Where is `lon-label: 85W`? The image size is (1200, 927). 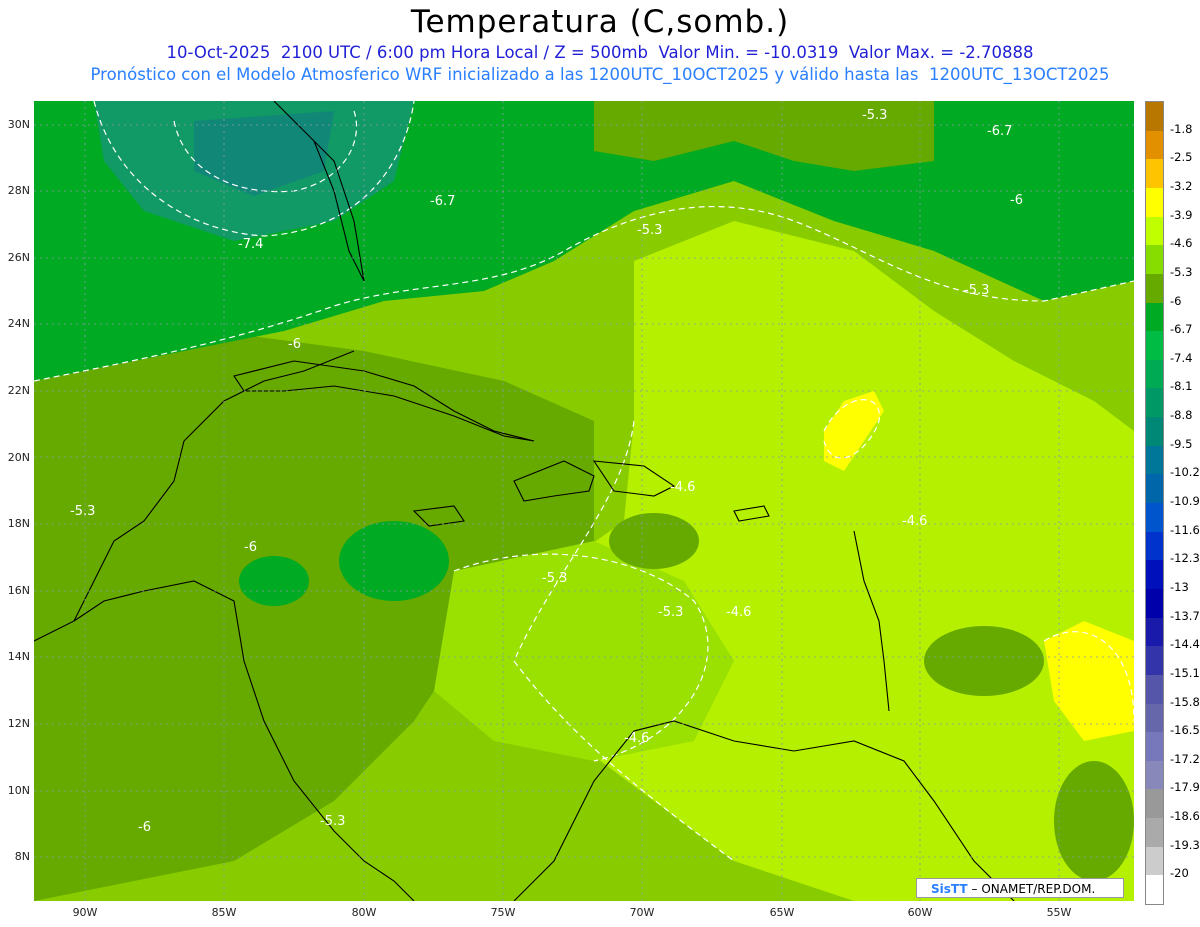
lon-label: 85W is located at coordinates (224, 912).